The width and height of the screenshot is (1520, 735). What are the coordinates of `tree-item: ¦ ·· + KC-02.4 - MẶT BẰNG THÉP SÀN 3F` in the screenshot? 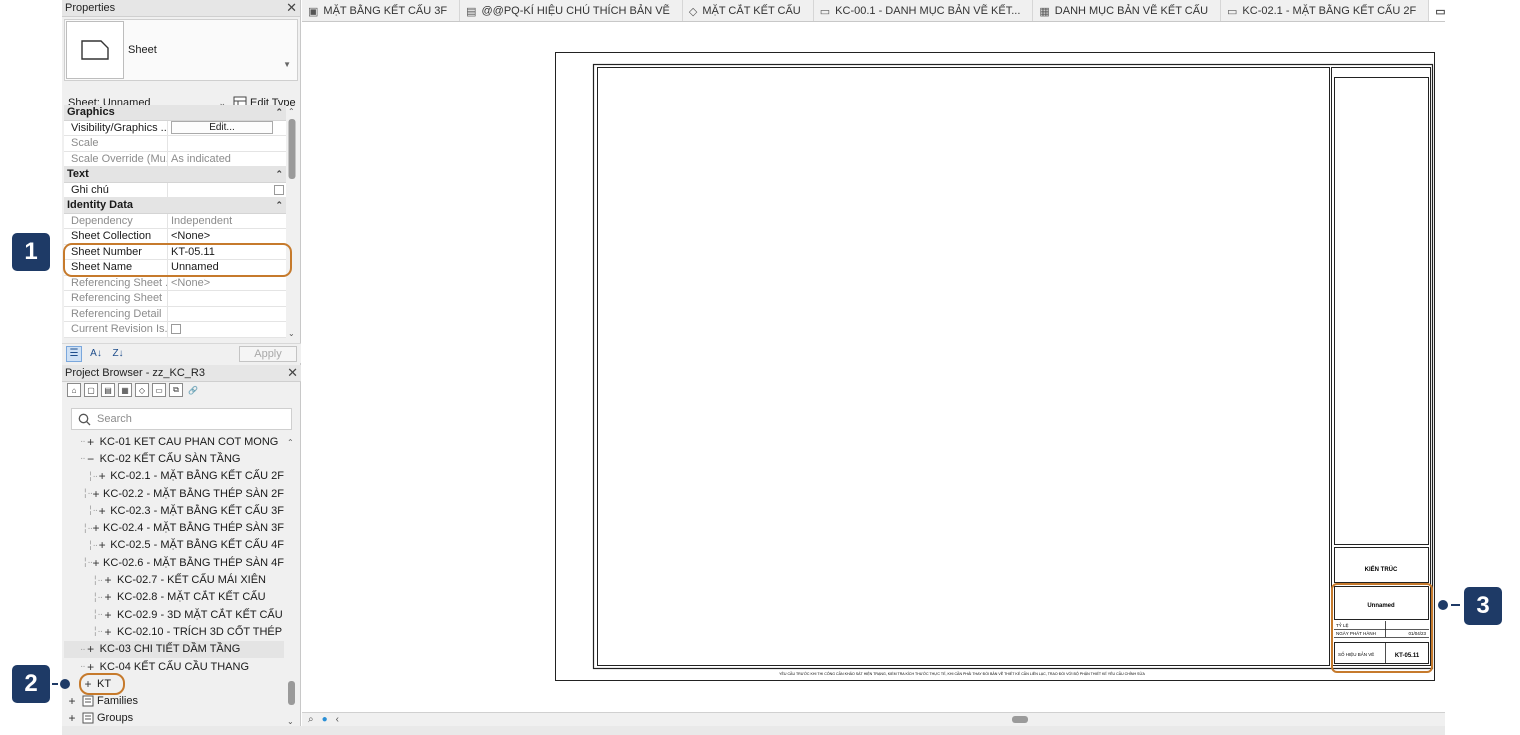 It's located at (174, 527).